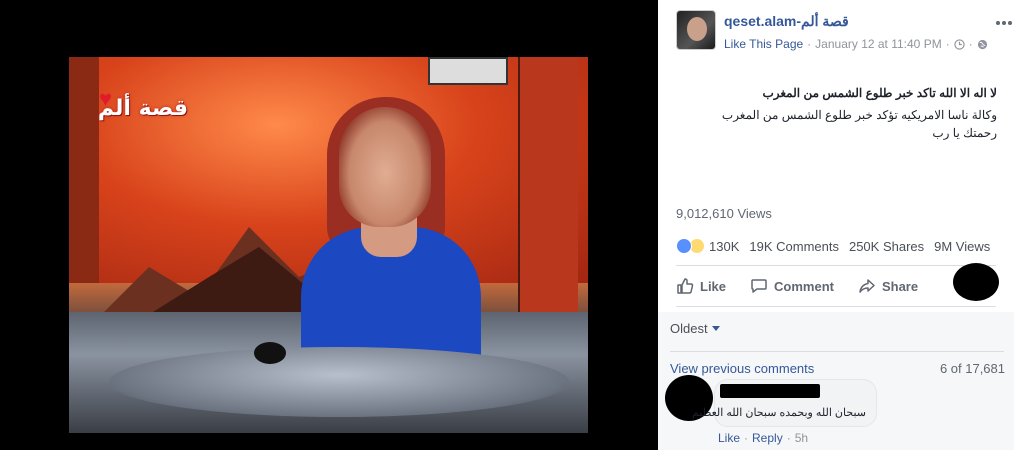 The image size is (1014, 450). What do you see at coordinates (900, 286) in the screenshot?
I see `share-button-label: Share` at bounding box center [900, 286].